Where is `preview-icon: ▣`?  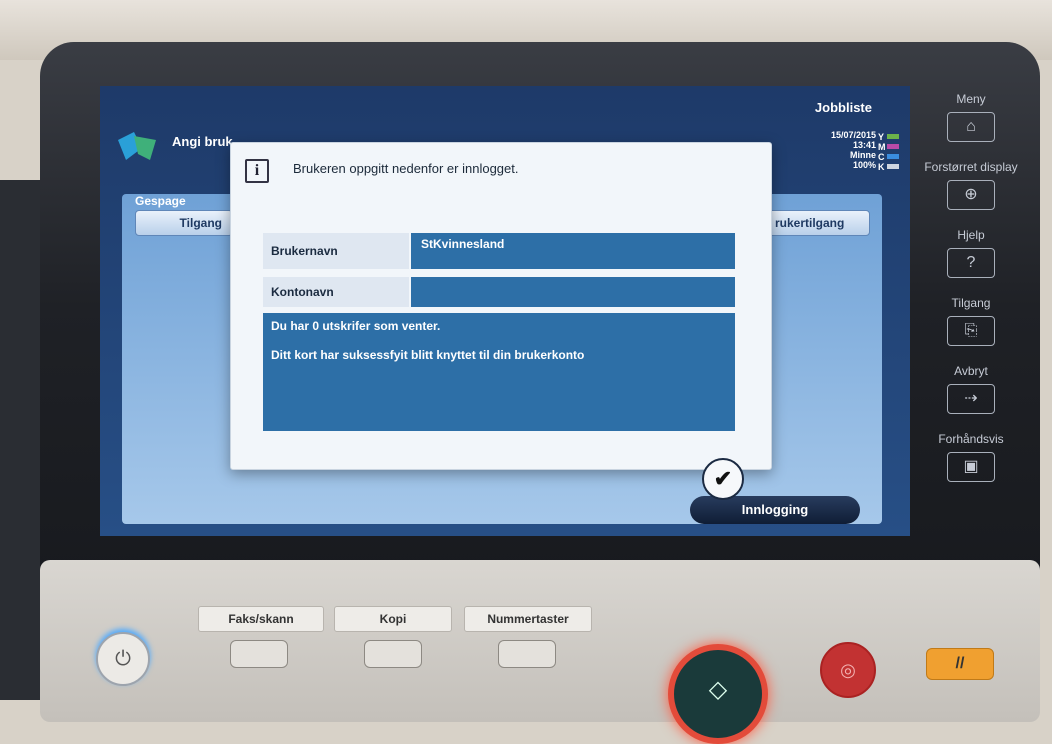 preview-icon: ▣ is located at coordinates (971, 467).